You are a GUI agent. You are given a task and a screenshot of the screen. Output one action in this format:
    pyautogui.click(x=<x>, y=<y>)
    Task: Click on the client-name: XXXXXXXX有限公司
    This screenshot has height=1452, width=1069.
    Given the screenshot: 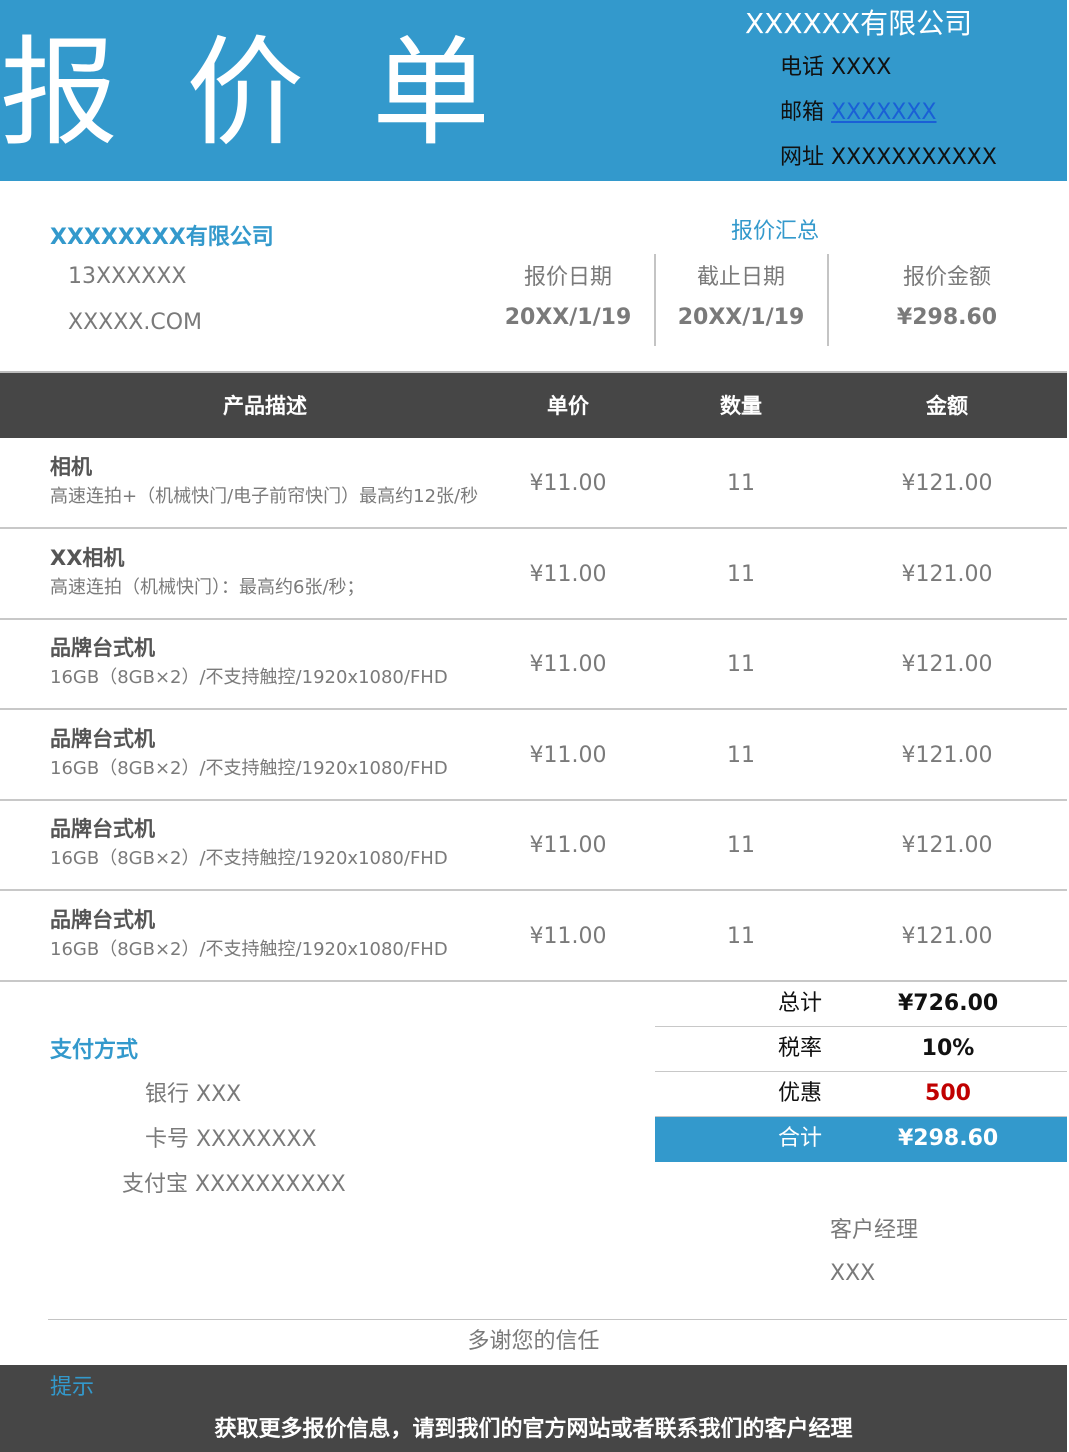 What is the action you would take?
    pyautogui.click(x=162, y=237)
    